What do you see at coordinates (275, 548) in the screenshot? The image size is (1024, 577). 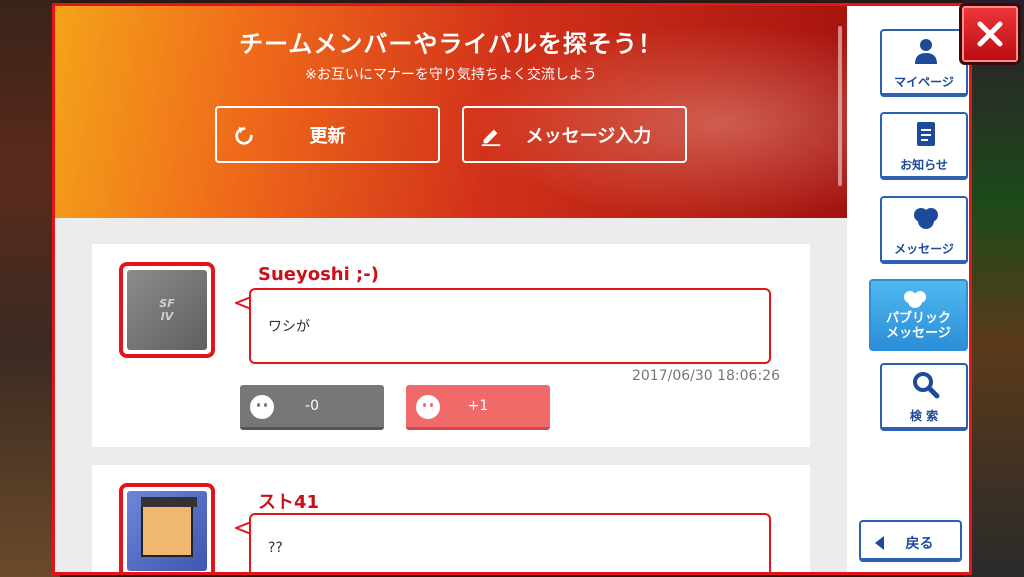 I see `message-text: ??` at bounding box center [275, 548].